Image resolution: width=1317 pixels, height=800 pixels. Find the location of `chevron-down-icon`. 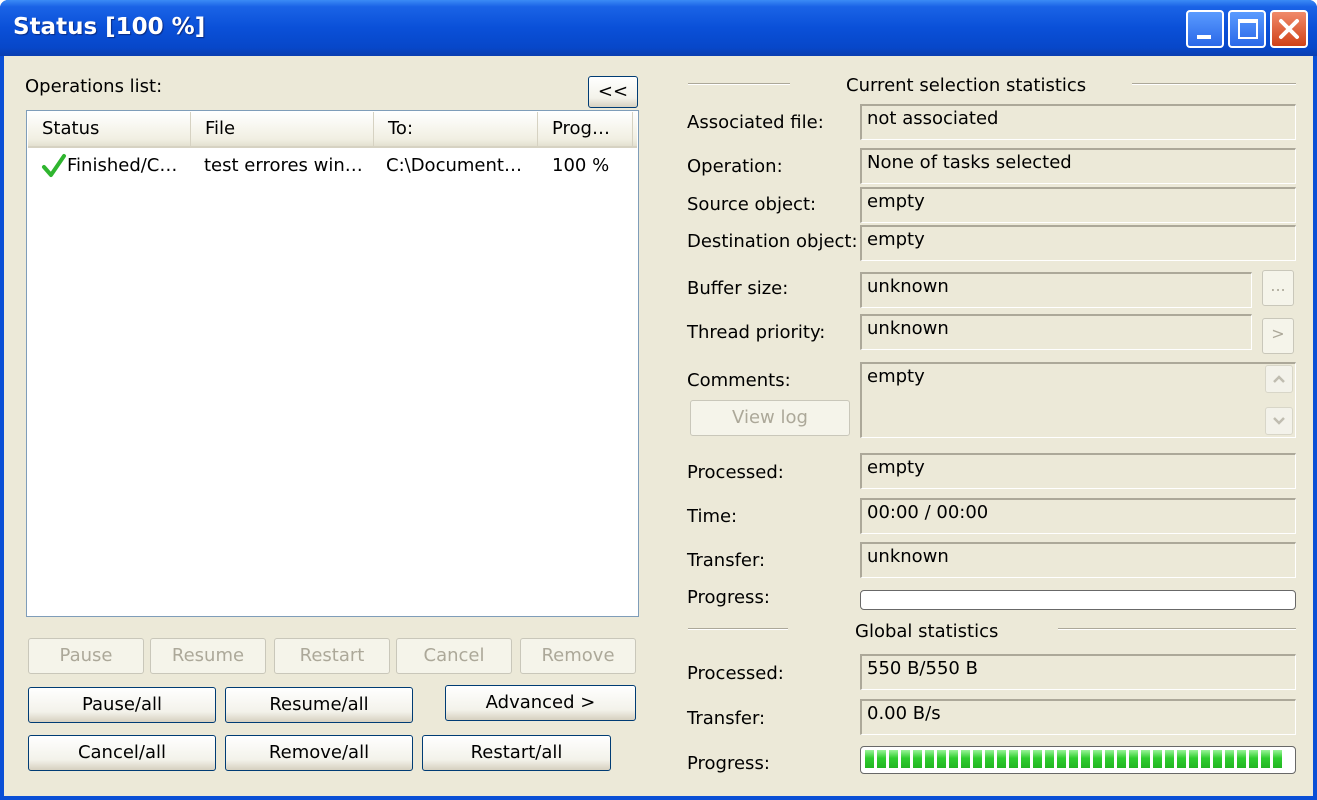

chevron-down-icon is located at coordinates (1279, 421).